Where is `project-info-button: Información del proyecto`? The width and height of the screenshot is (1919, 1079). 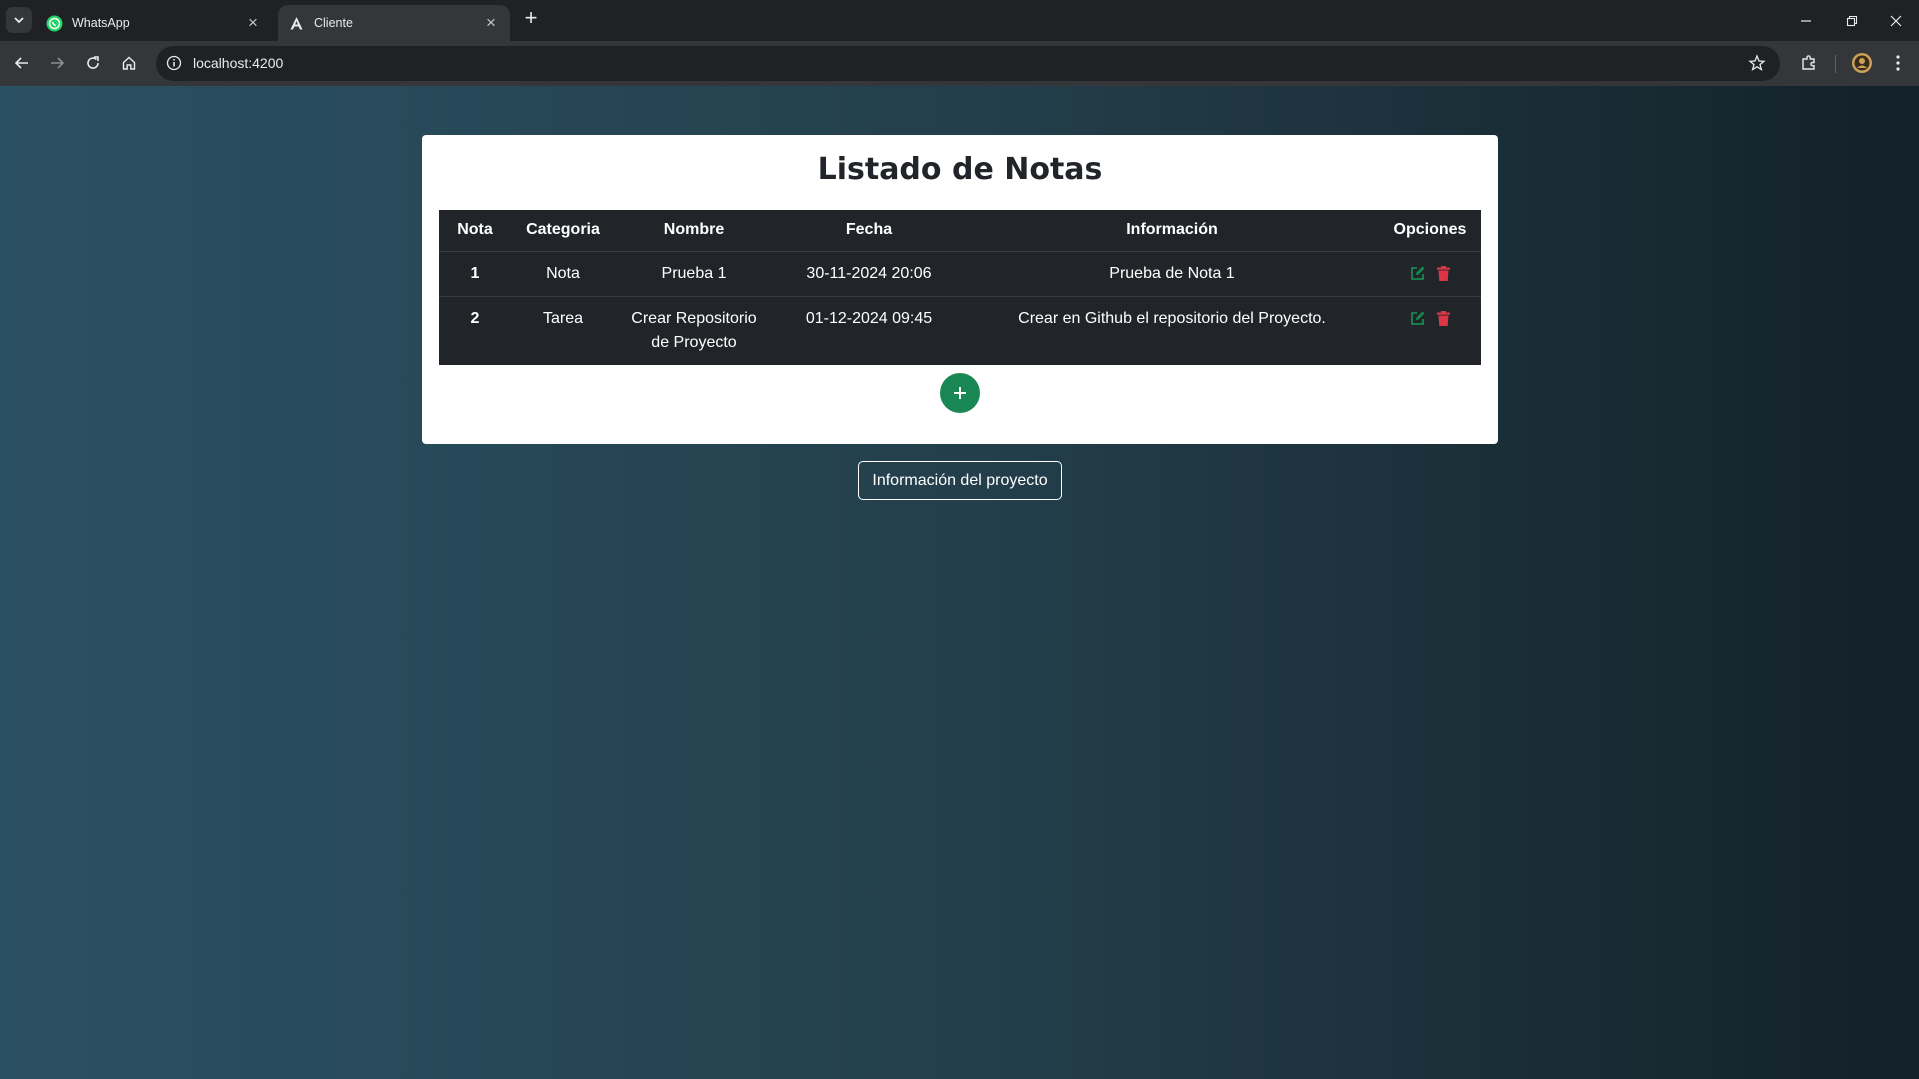 project-info-button: Información del proyecto is located at coordinates (960, 480).